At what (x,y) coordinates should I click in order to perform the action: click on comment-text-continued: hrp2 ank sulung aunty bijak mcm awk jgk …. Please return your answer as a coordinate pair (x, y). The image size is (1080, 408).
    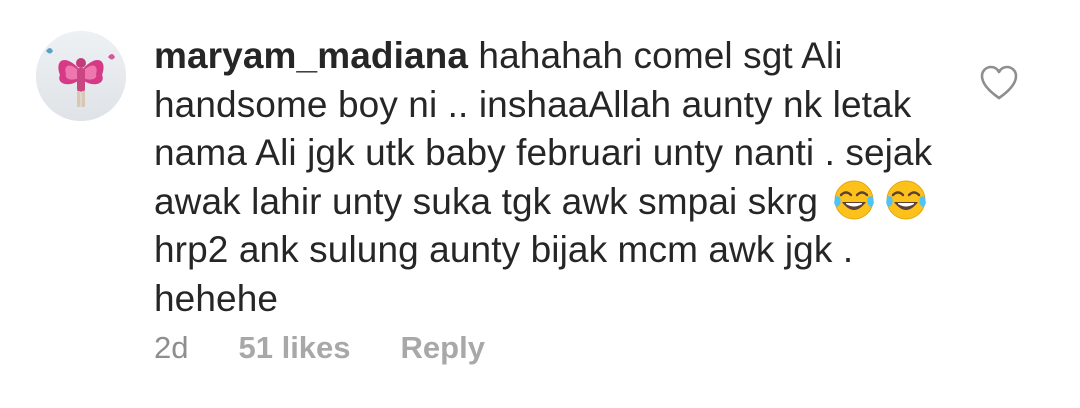
    Looking at the image, I should click on (504, 274).